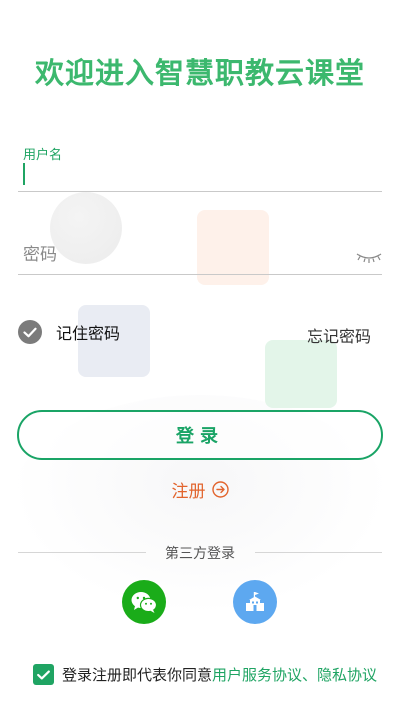 This screenshot has height=711, width=400. What do you see at coordinates (339, 335) in the screenshot?
I see `forgot-password-link: 忘记密码` at bounding box center [339, 335].